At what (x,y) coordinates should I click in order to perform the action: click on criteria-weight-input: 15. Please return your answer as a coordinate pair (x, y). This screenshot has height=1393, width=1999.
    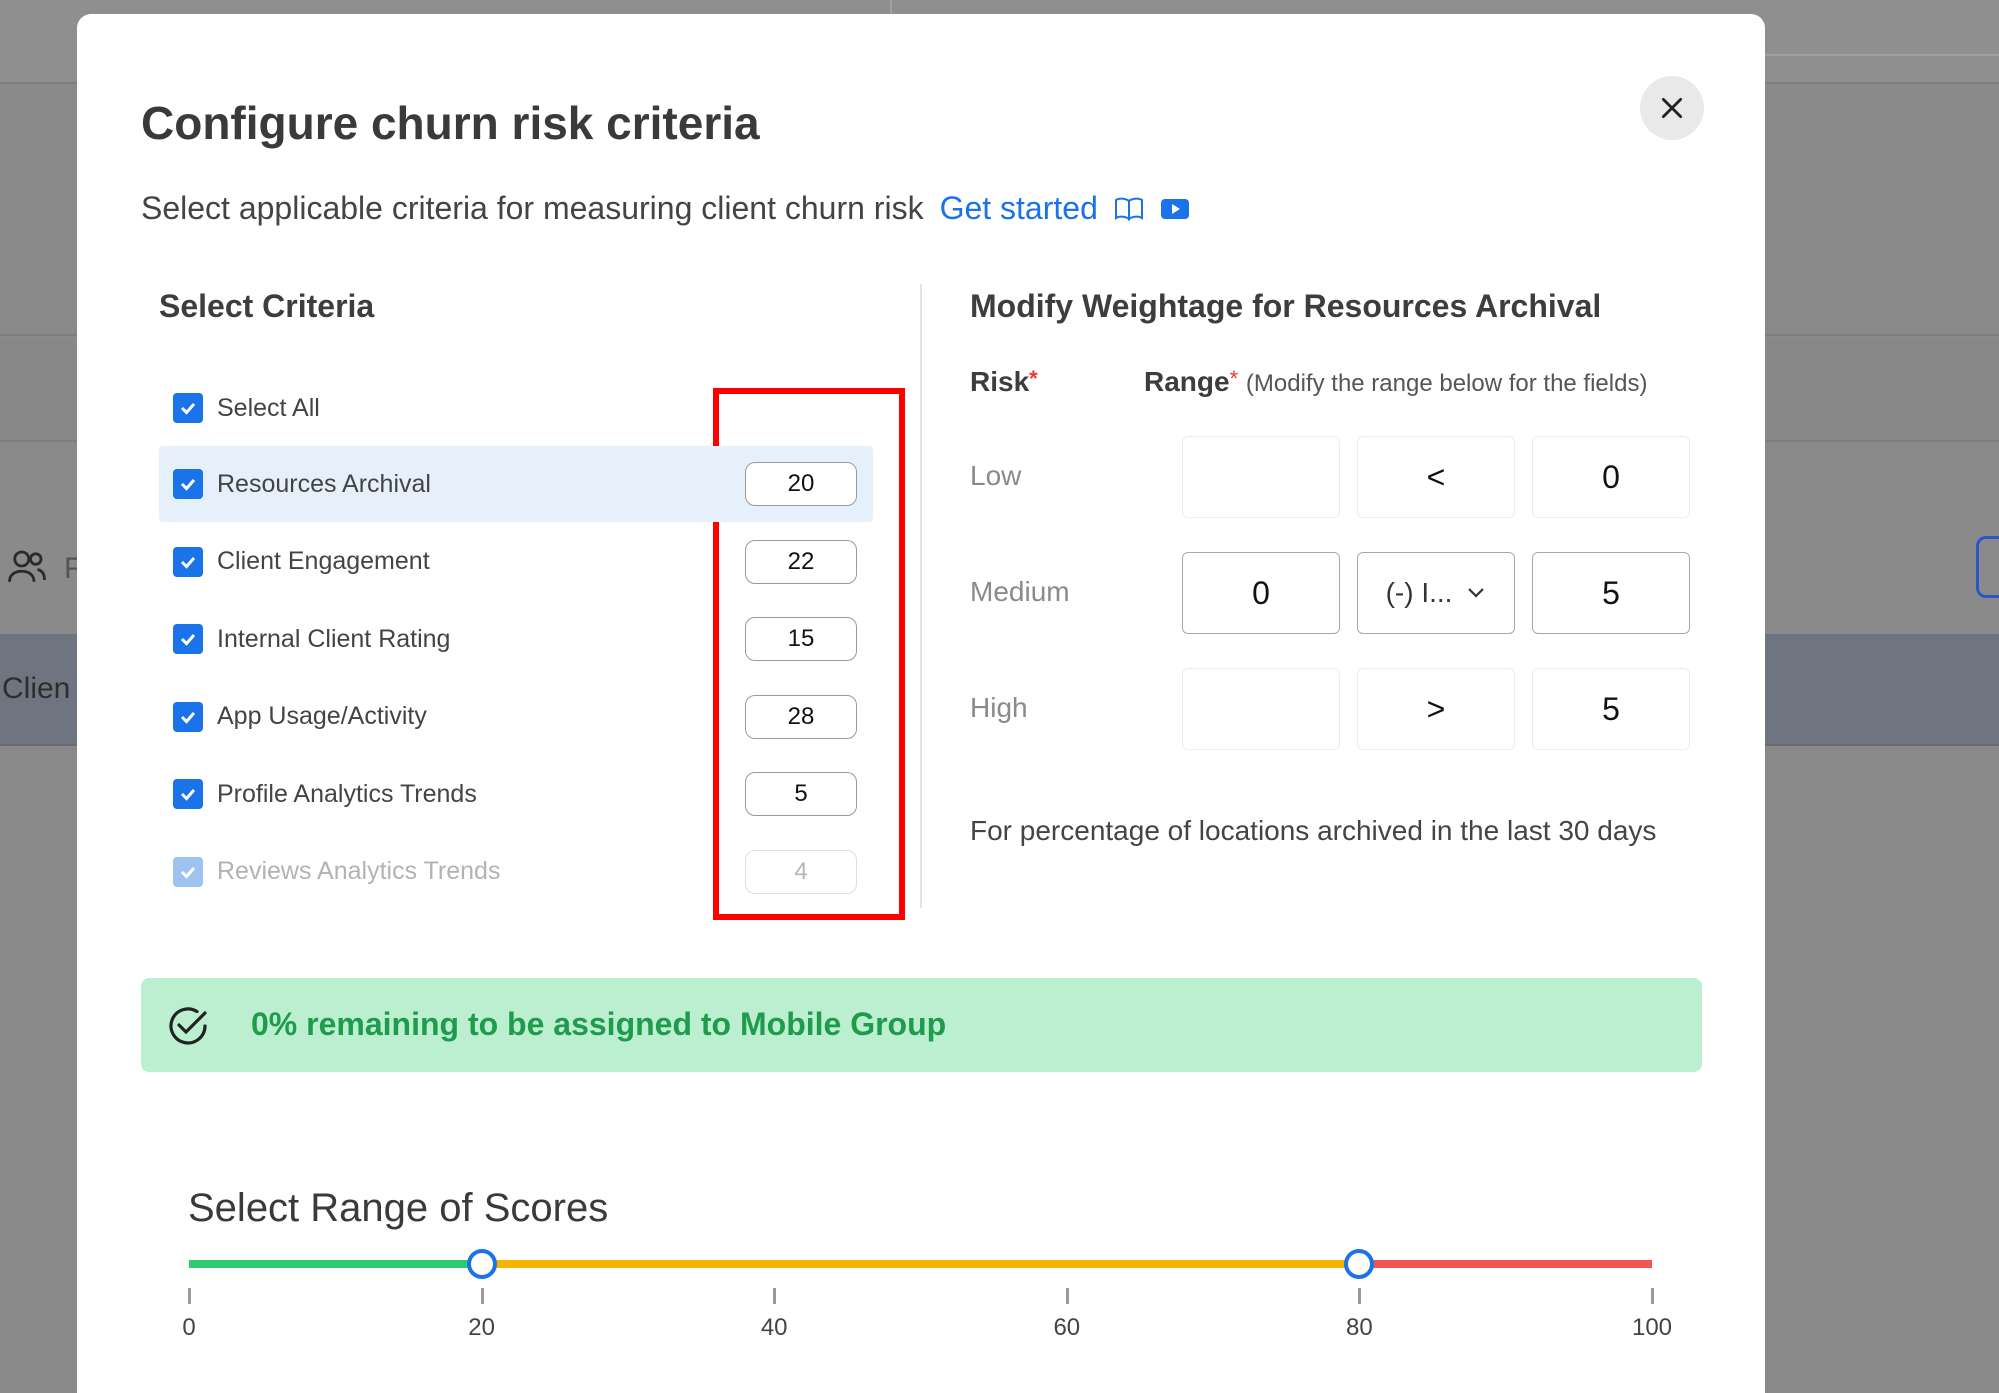
    Looking at the image, I should click on (801, 639).